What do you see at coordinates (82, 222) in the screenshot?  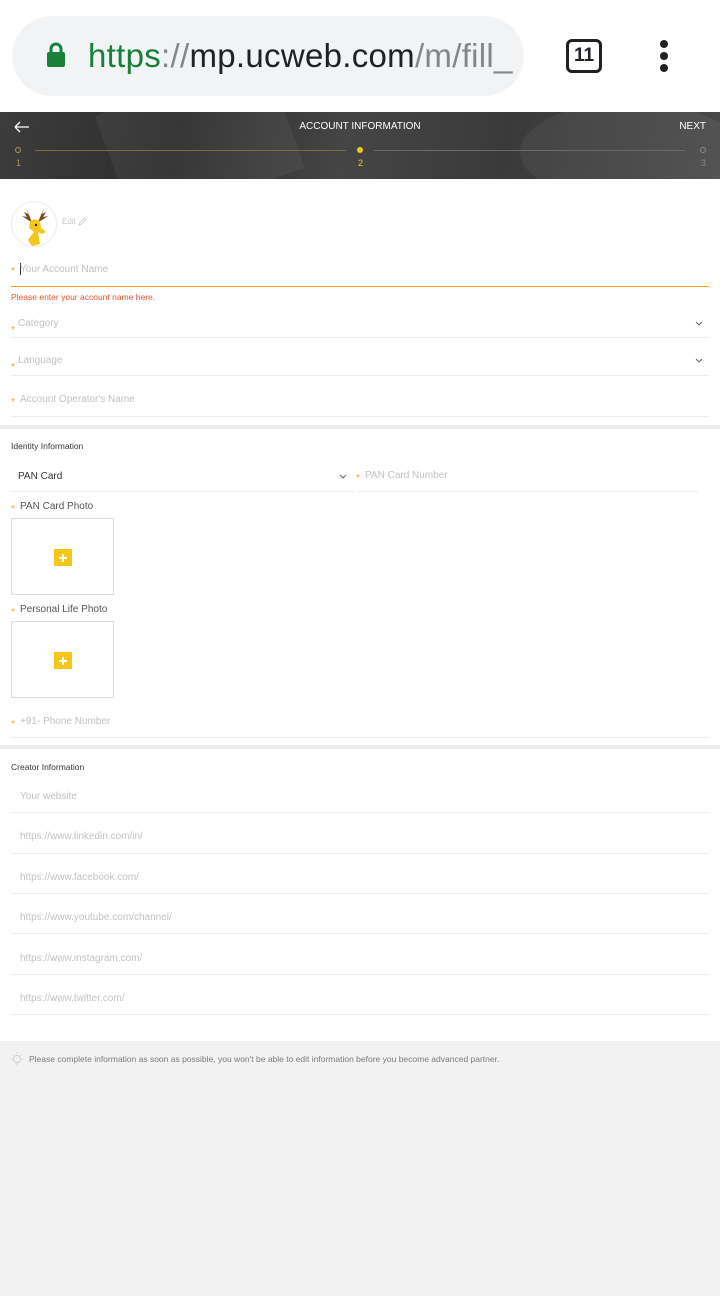 I see `pencil-icon` at bounding box center [82, 222].